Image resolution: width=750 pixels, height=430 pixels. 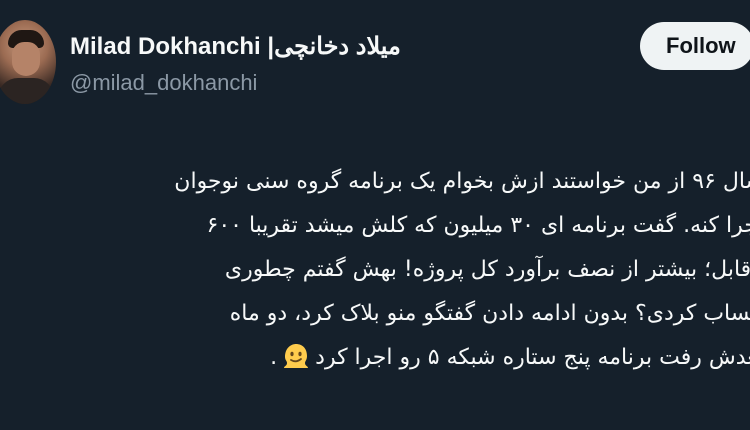 What do you see at coordinates (27, 91) in the screenshot?
I see `avatar-shirt` at bounding box center [27, 91].